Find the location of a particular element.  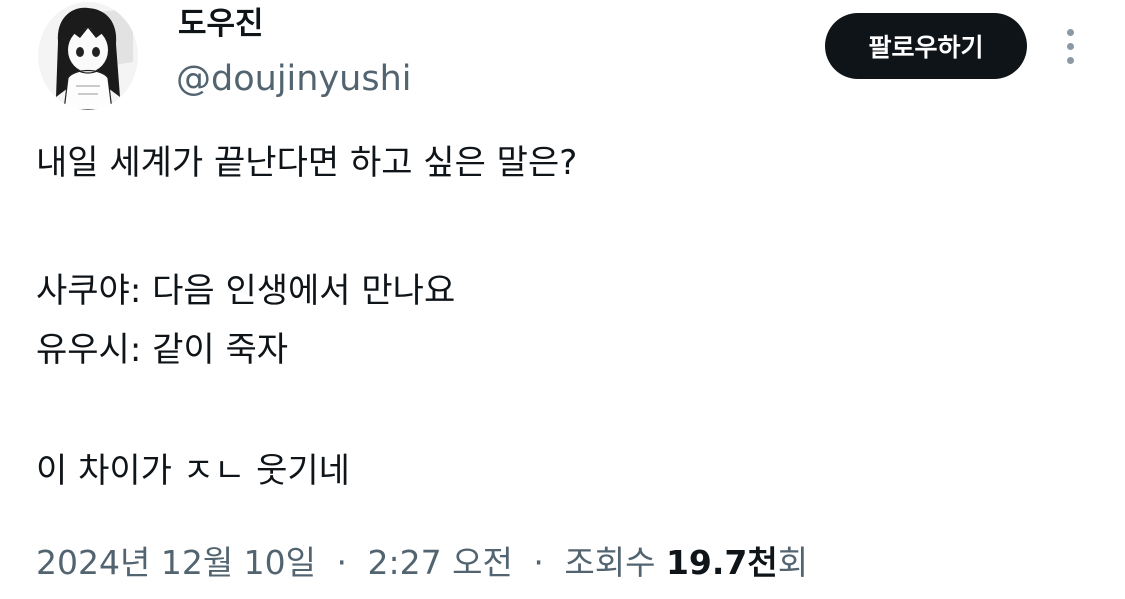

user-handle: @doujinyushi is located at coordinates (293, 79).